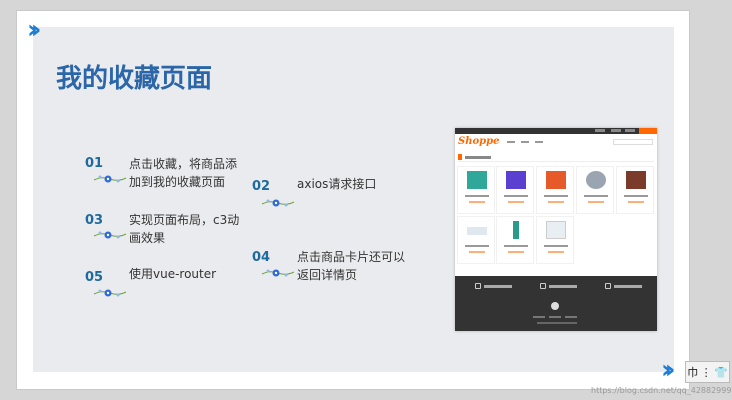 The height and width of the screenshot is (400, 732). I want to click on github-icon, so click(555, 306).